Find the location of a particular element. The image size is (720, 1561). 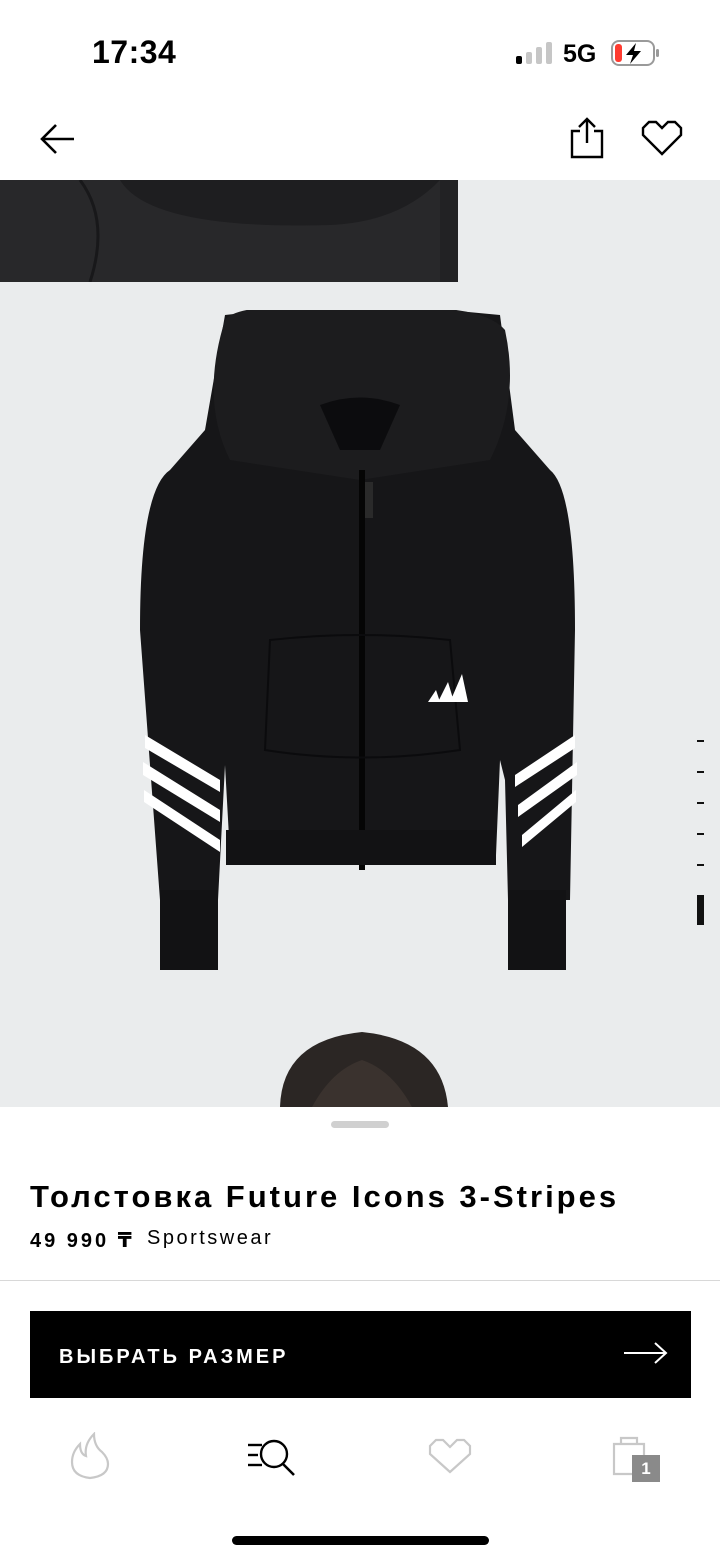

network-type: 5G is located at coordinates (580, 54).